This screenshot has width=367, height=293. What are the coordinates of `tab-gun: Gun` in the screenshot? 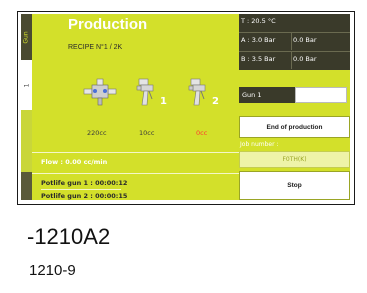 It's located at (26, 37).